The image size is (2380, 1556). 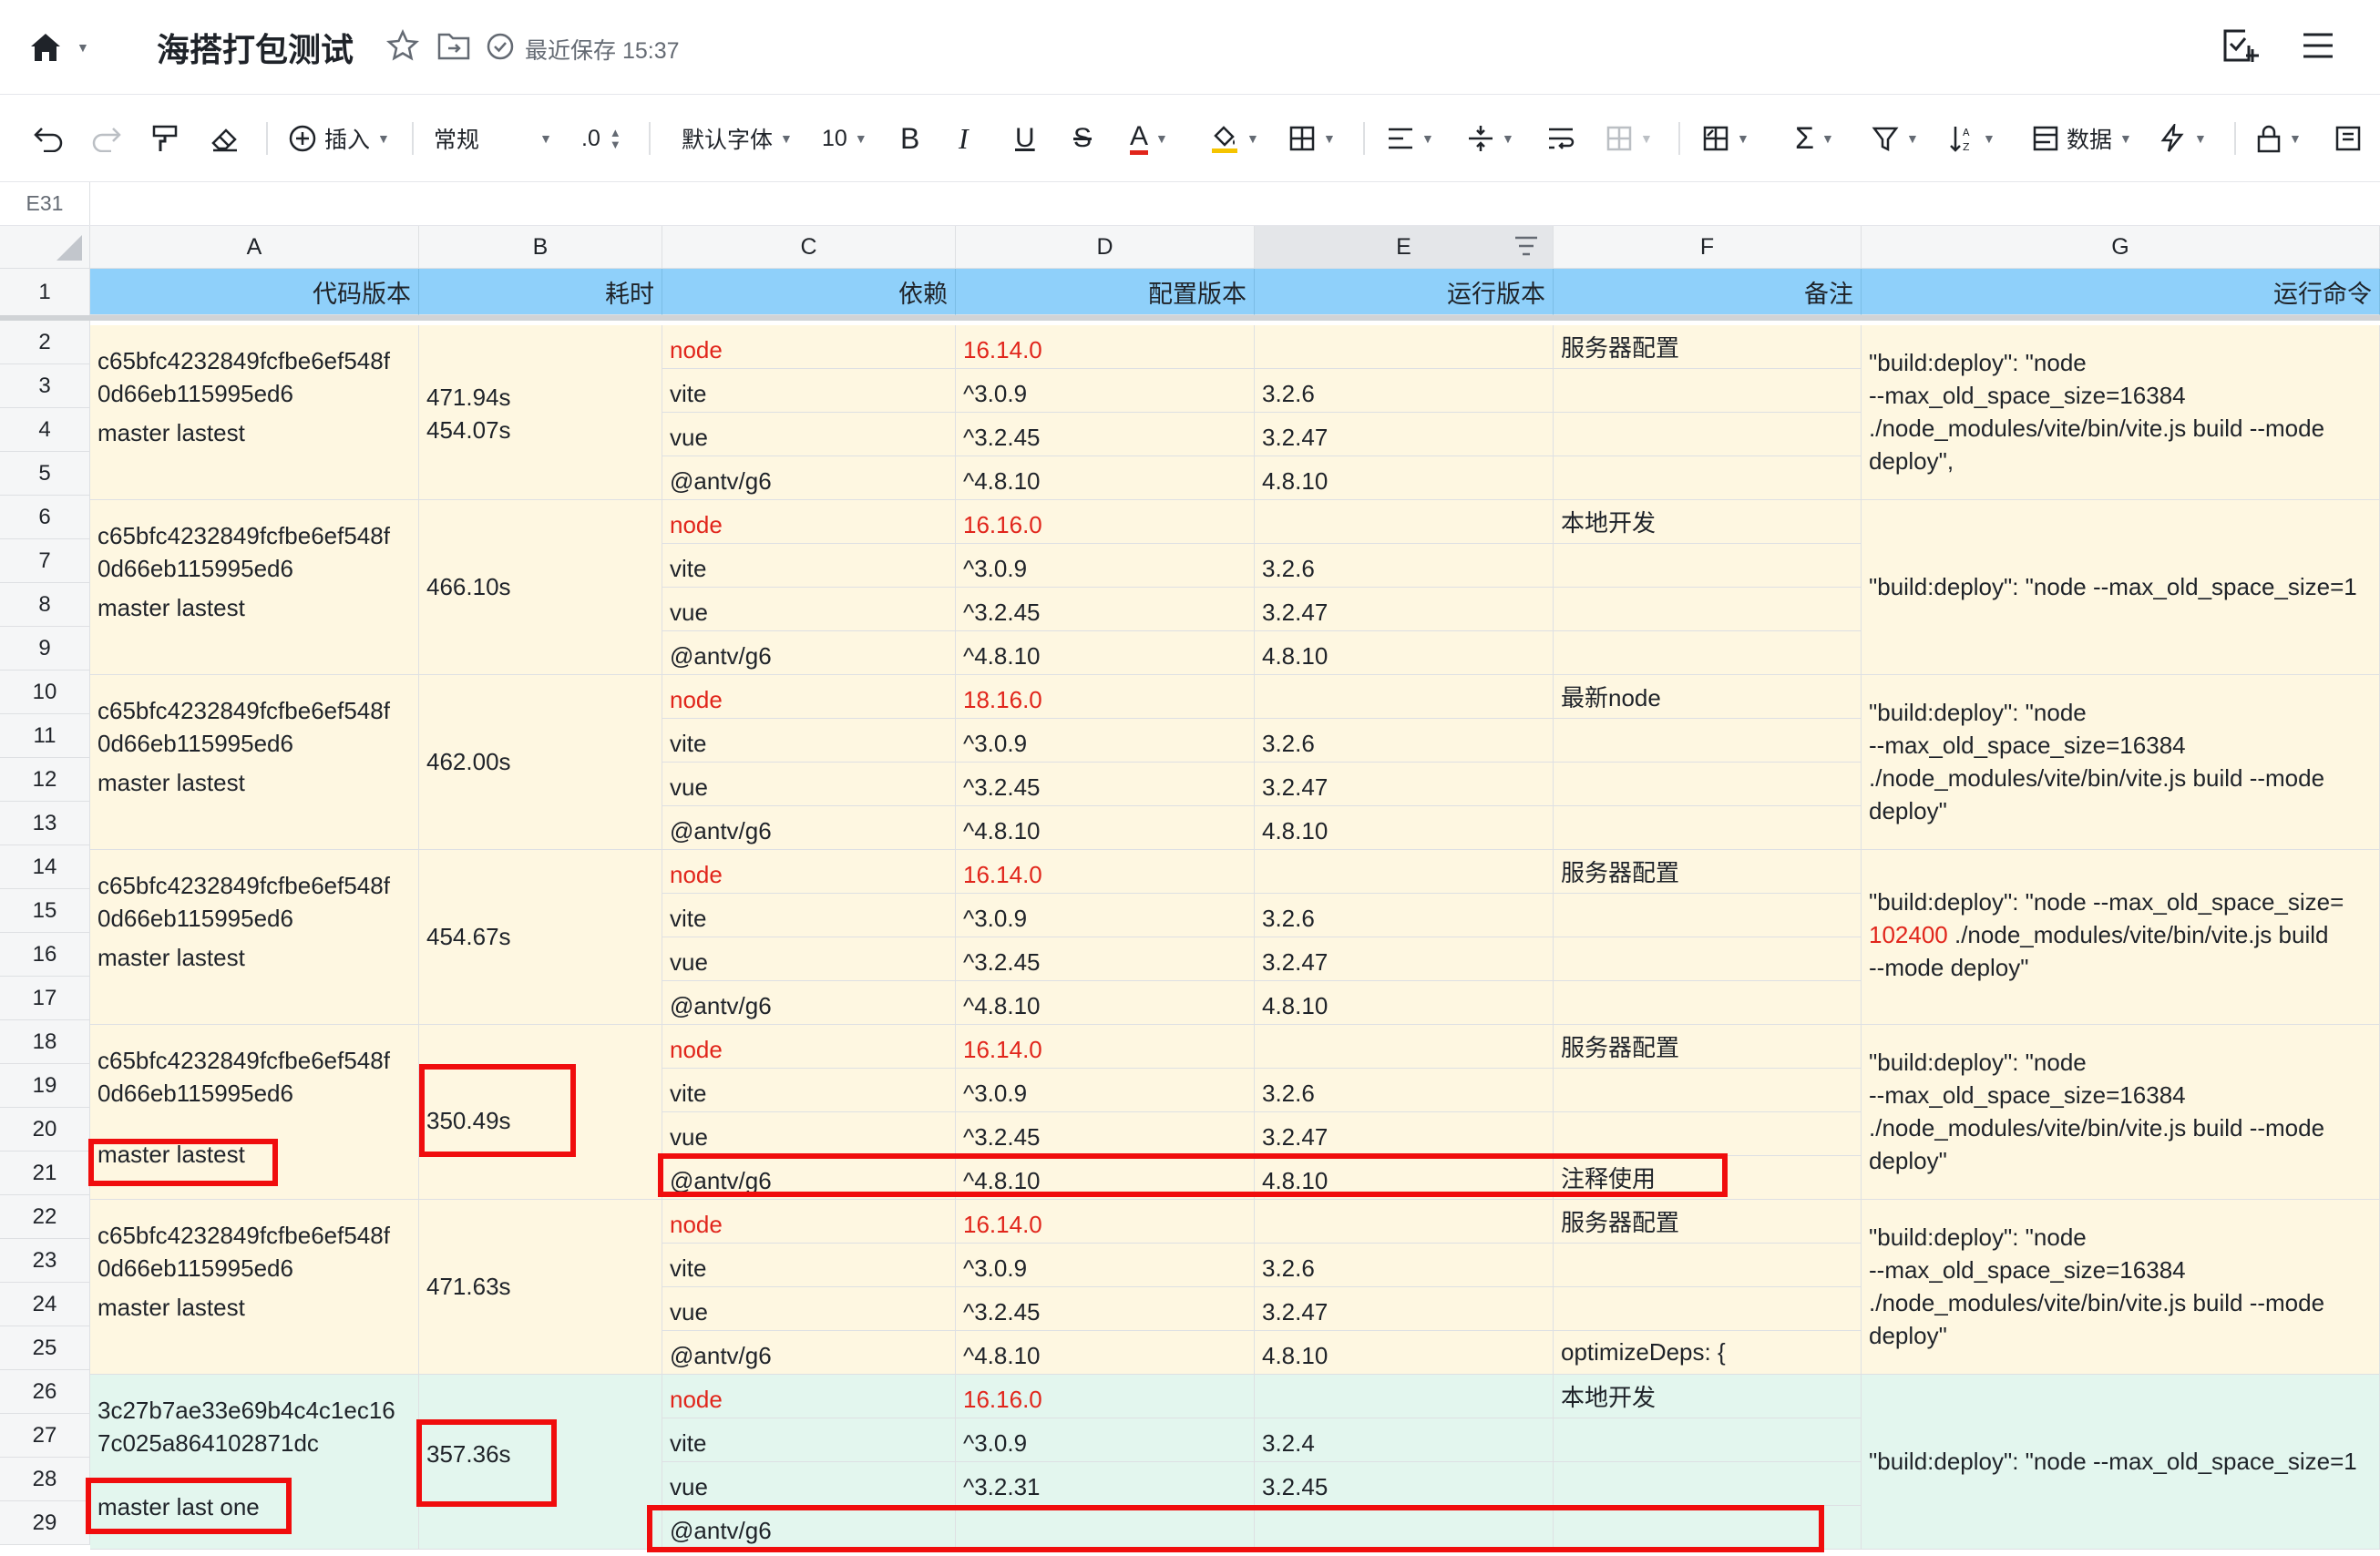 I want to click on row-header: 22, so click(x=45, y=1217).